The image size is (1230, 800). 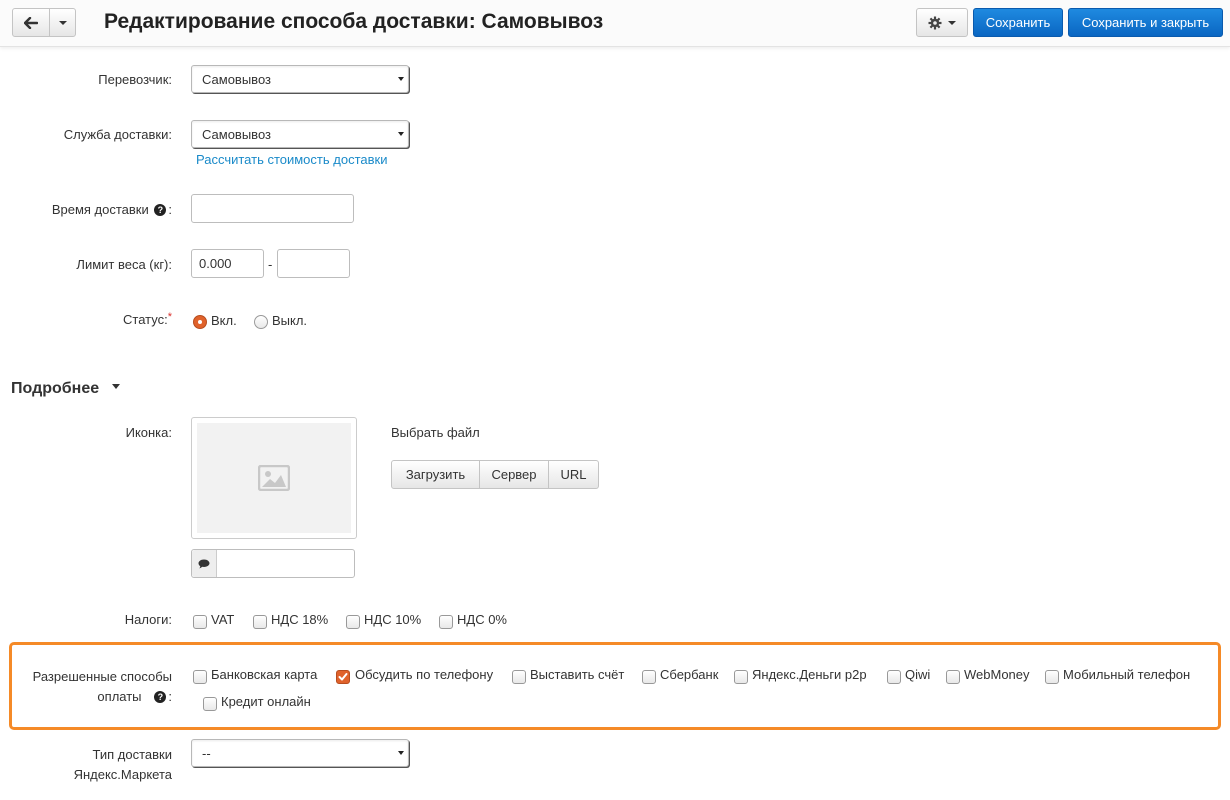 I want to click on gear-icon, so click(x=935, y=22).